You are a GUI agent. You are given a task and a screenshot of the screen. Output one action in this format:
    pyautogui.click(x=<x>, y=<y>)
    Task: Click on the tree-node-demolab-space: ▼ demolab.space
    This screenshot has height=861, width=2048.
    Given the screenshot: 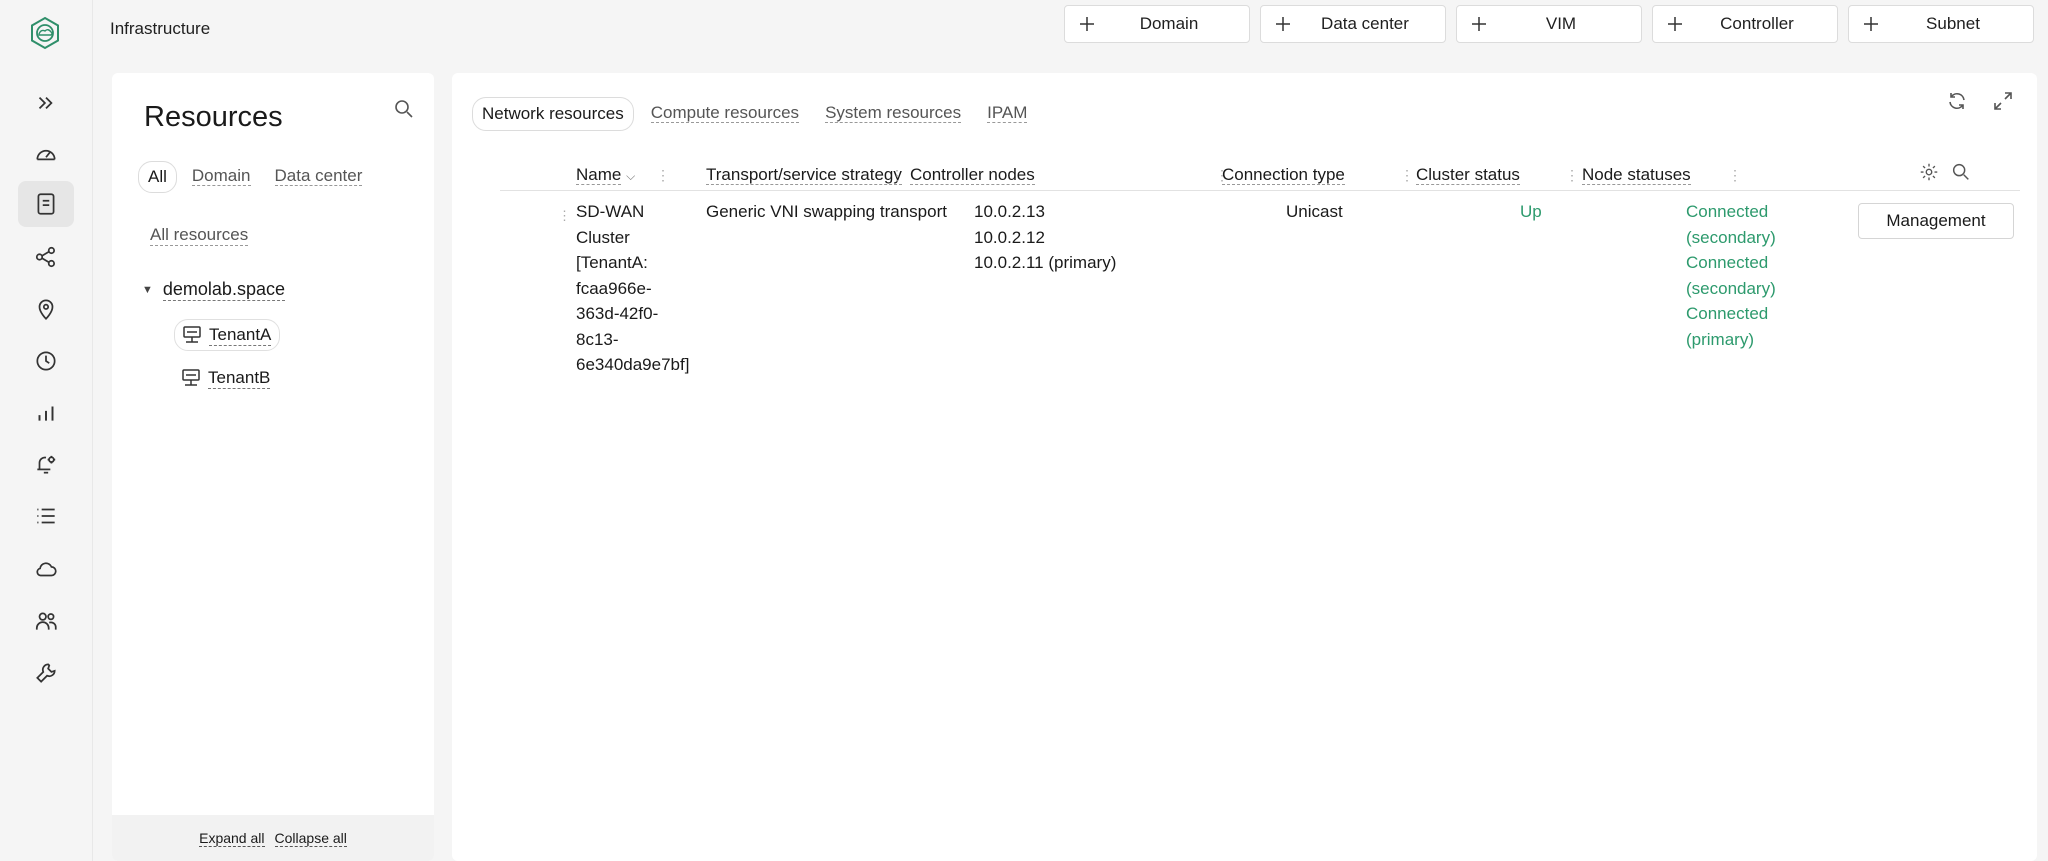 What is the action you would take?
    pyautogui.click(x=213, y=290)
    